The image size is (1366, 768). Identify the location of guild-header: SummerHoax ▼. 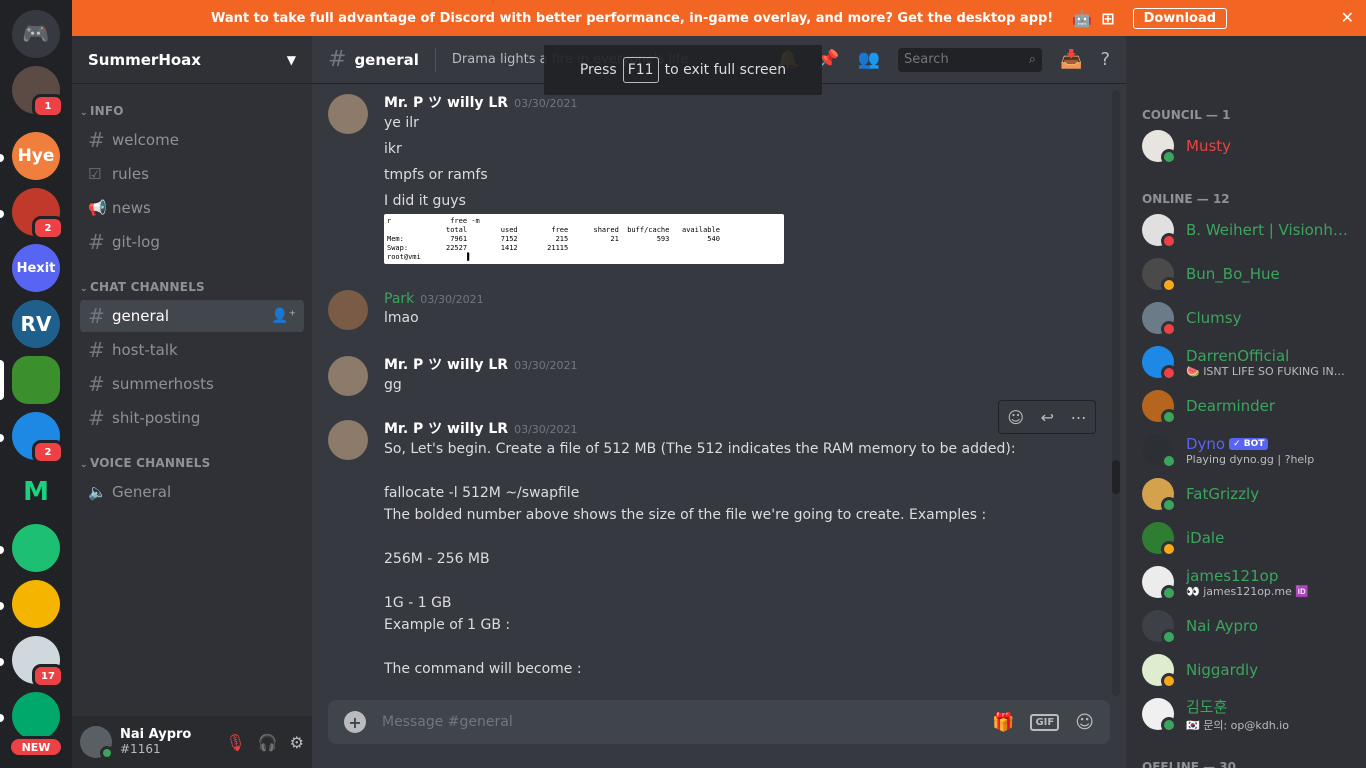
(192, 60).